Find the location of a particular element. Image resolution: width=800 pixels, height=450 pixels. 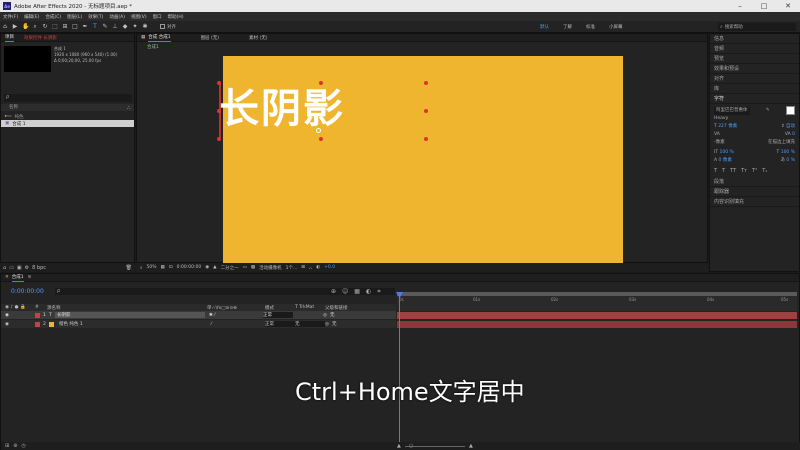

timeline-timecode: 0:00:00:00 is located at coordinates (27, 291).